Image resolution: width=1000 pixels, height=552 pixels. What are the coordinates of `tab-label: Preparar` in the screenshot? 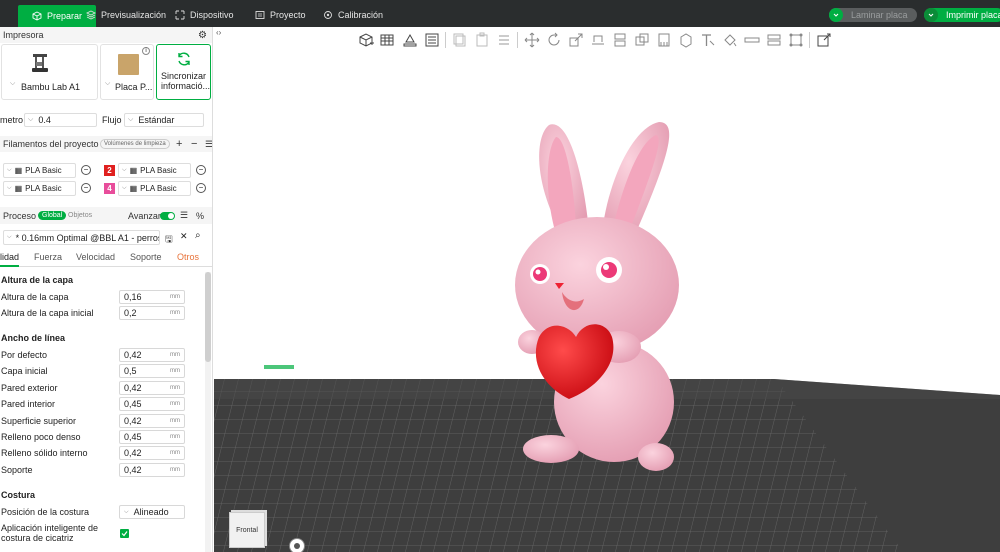 It's located at (65, 16).